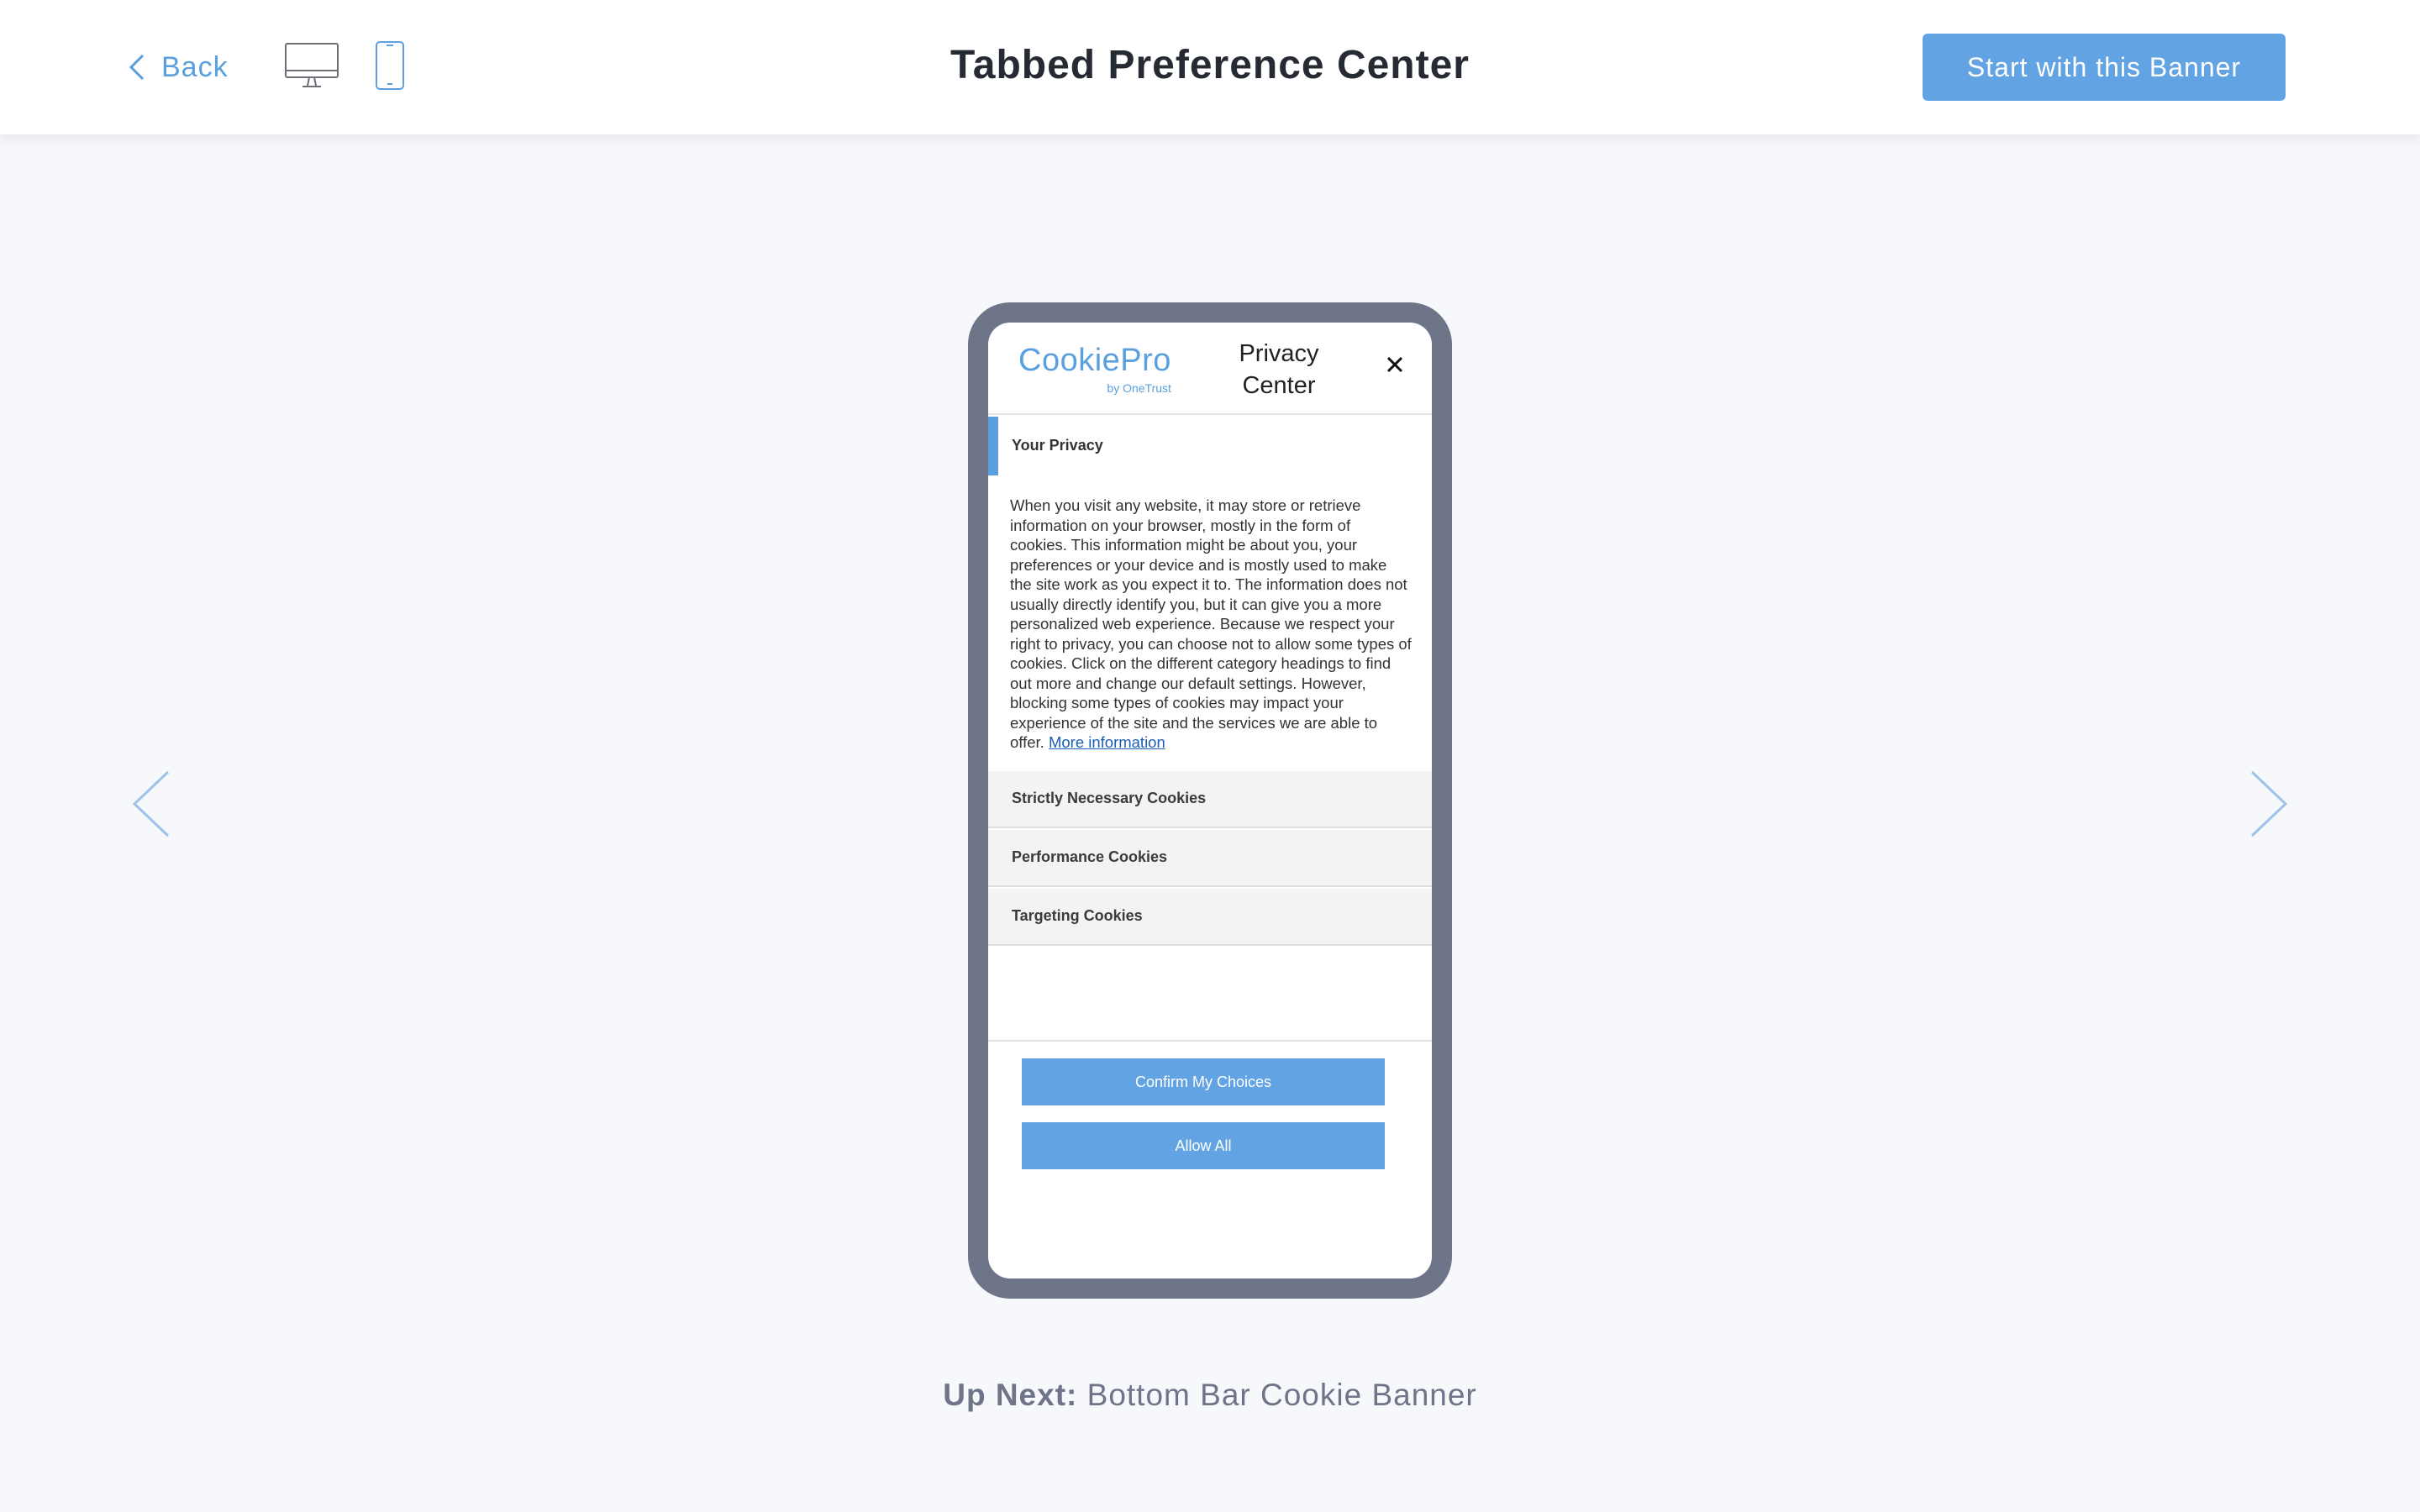 The image size is (2420, 1512). I want to click on category-strictly-necessary: Strictly Necessary Cookies, so click(1210, 799).